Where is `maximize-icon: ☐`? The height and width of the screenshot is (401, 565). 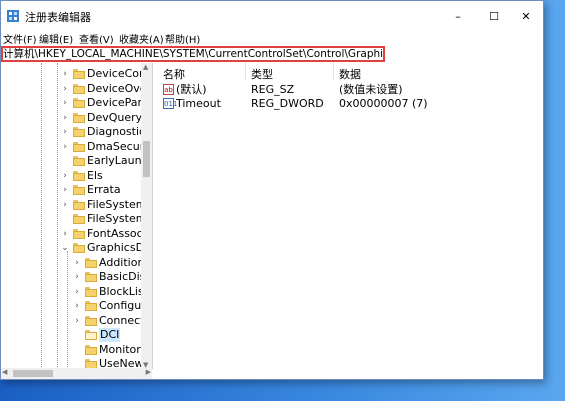 maximize-icon: ☐ is located at coordinates (494, 16).